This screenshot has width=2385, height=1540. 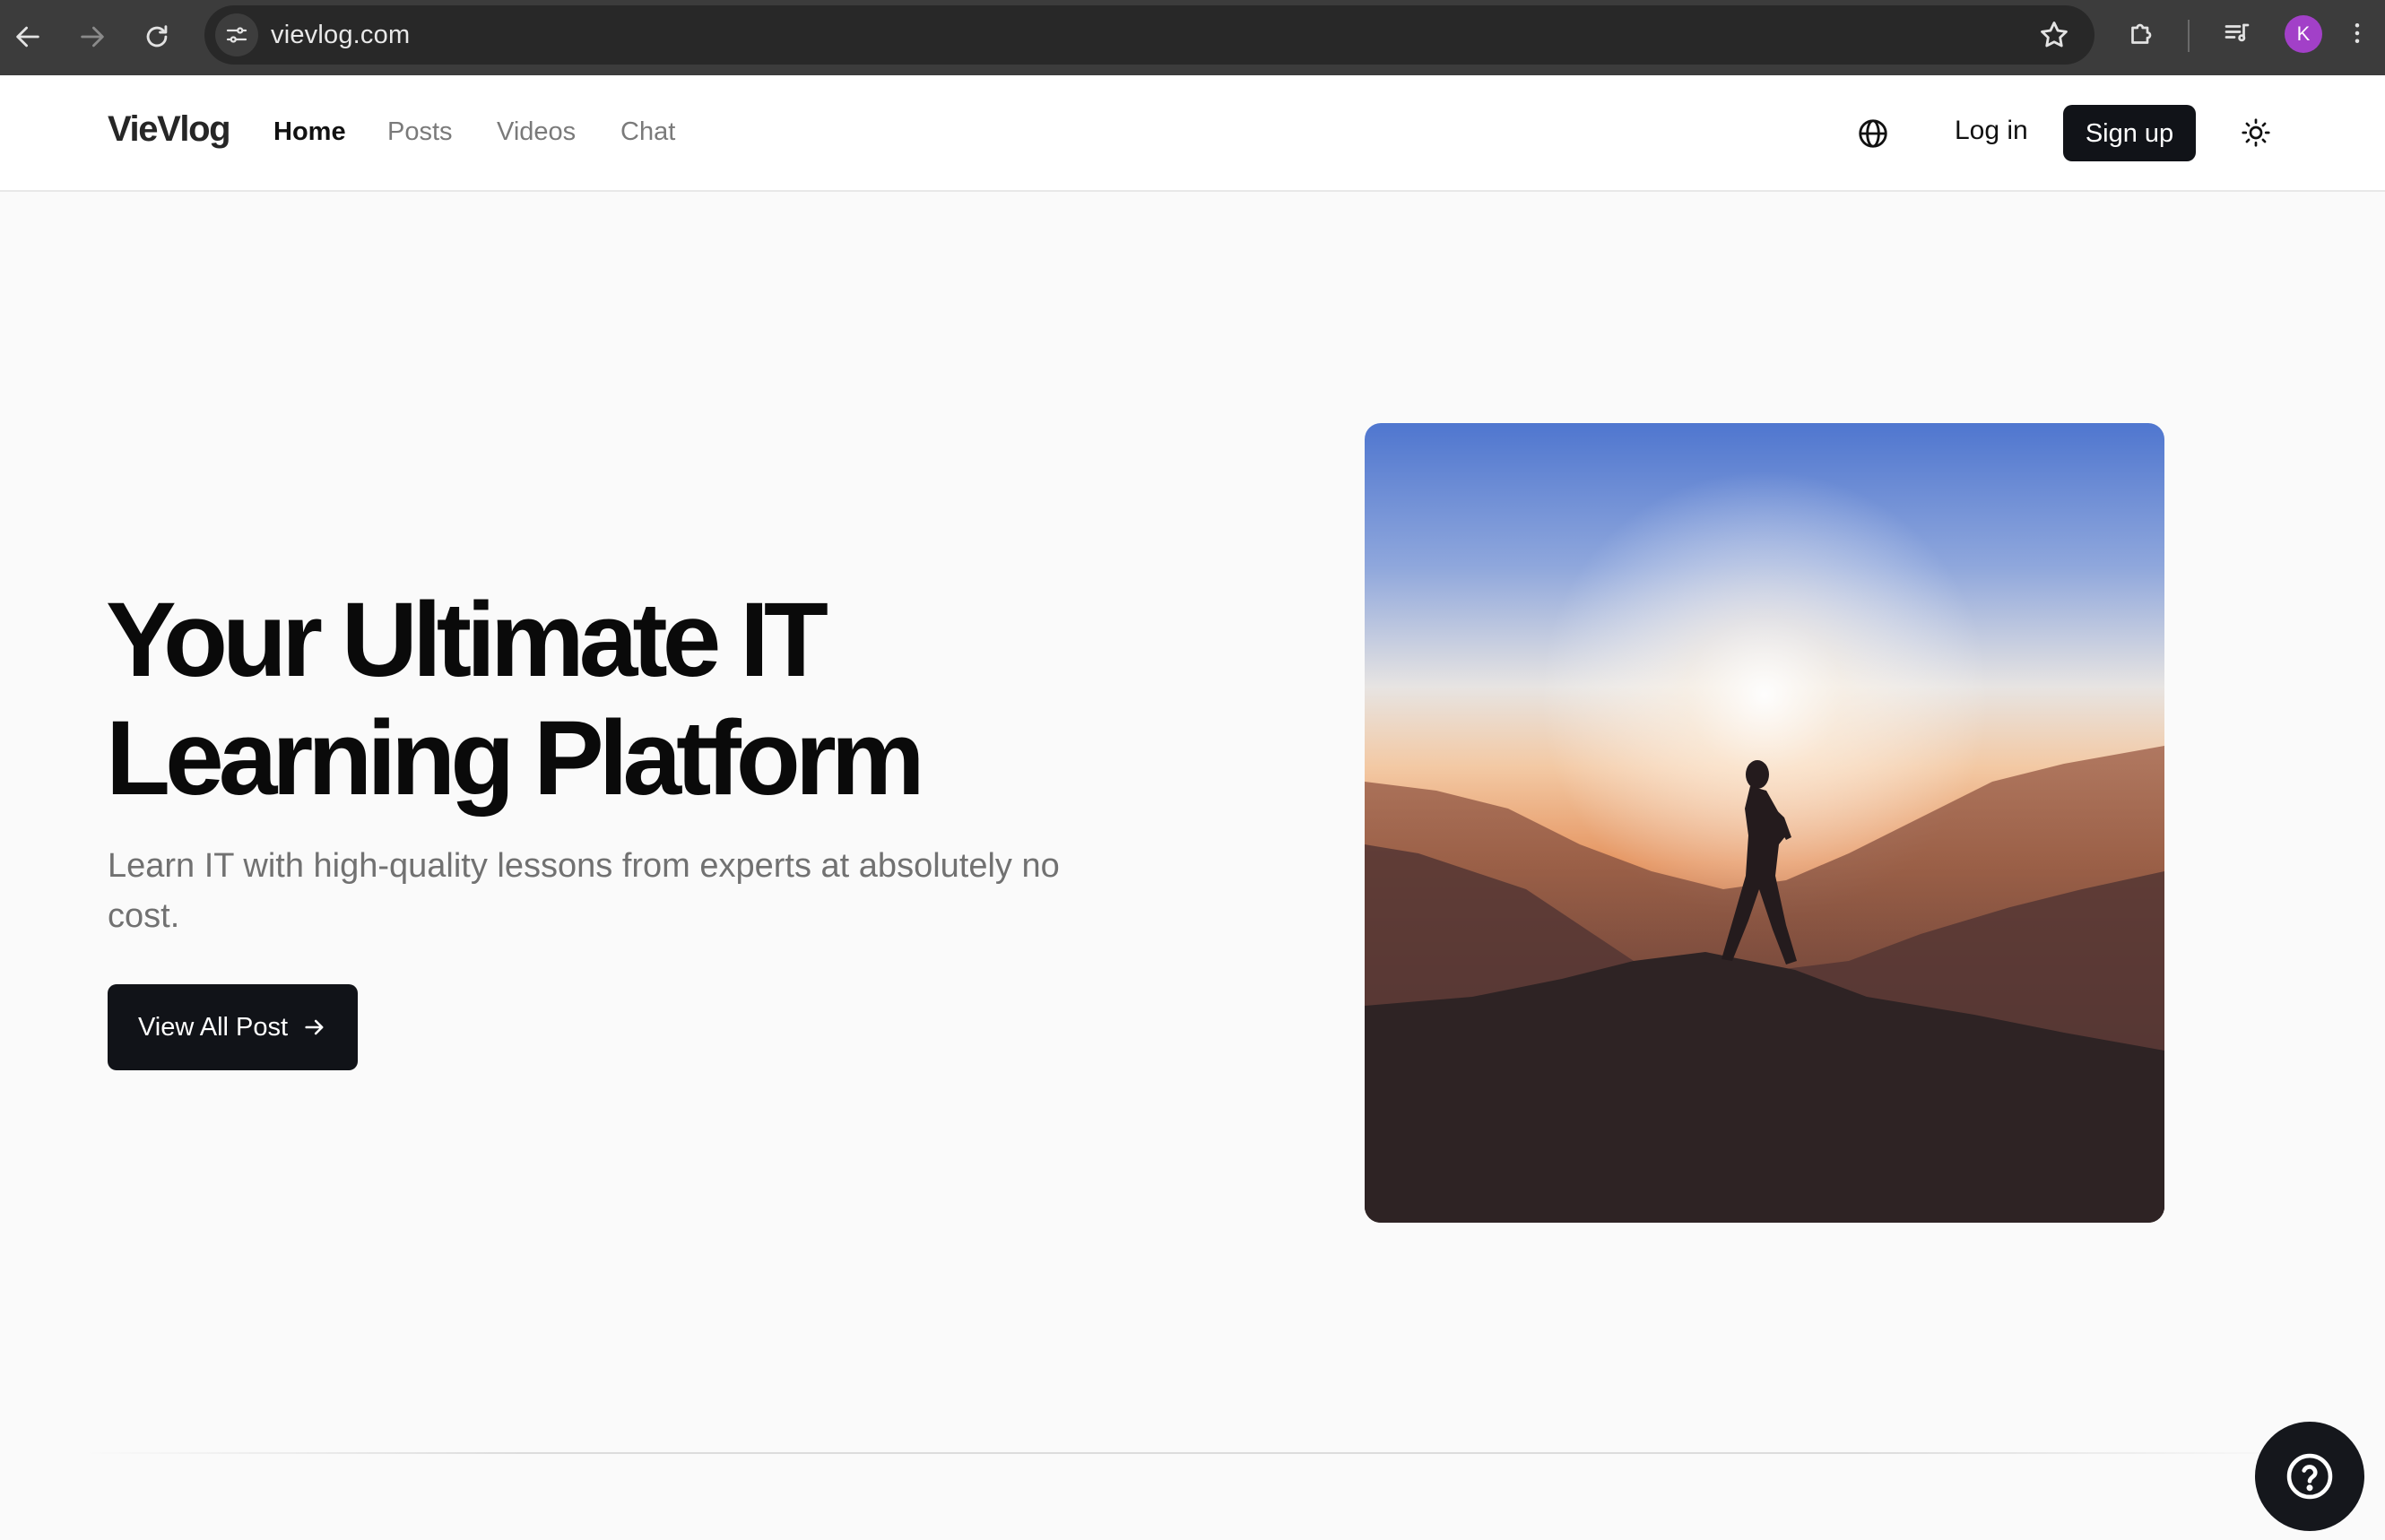 What do you see at coordinates (340, 35) in the screenshot?
I see `url-text: vievlog.com` at bounding box center [340, 35].